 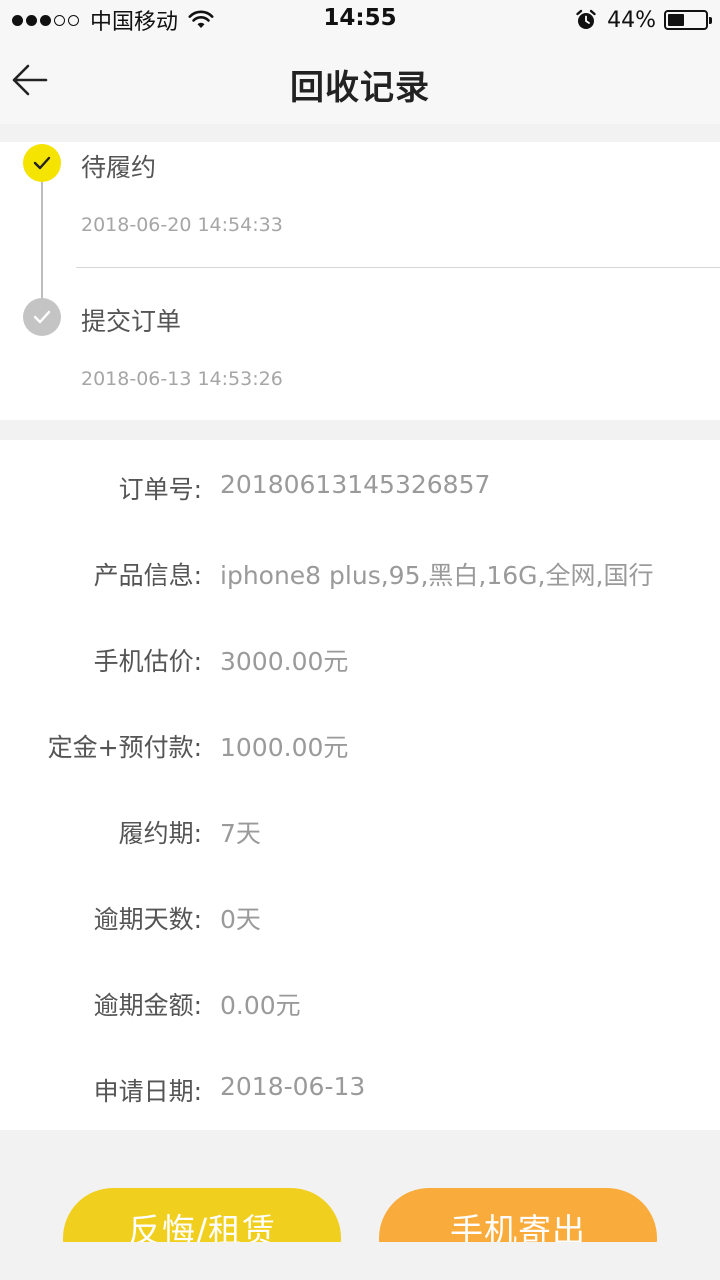 I want to click on detail-label: 申请日期:, so click(x=147, y=1091).